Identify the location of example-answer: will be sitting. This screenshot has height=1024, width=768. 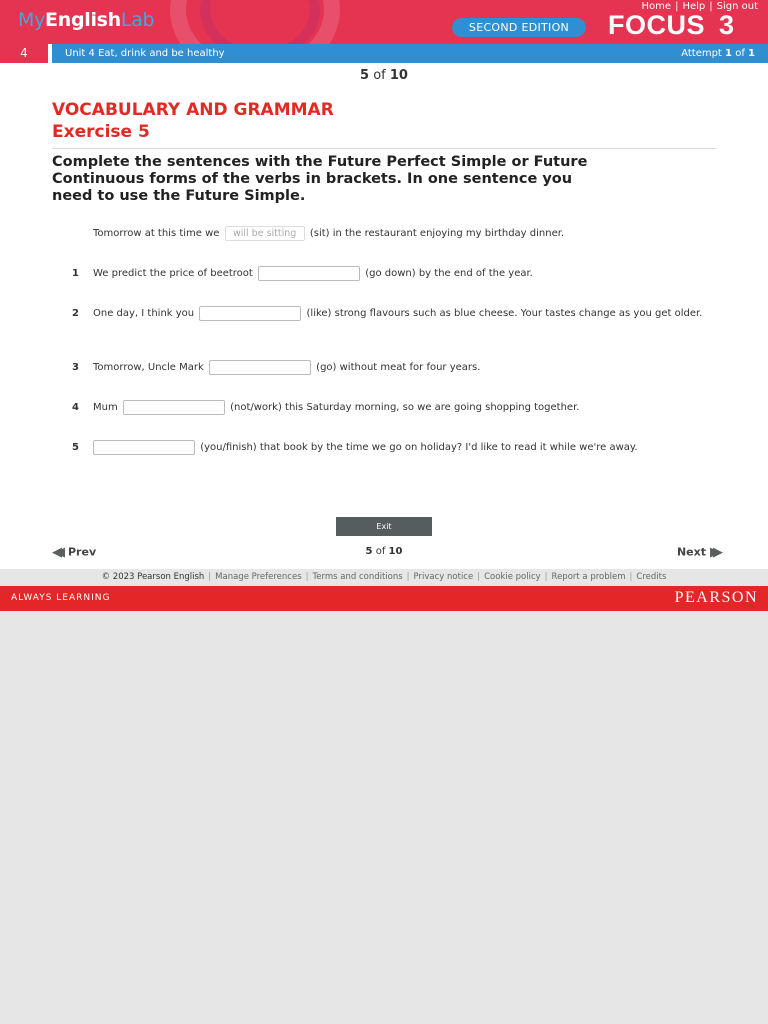
(264, 233).